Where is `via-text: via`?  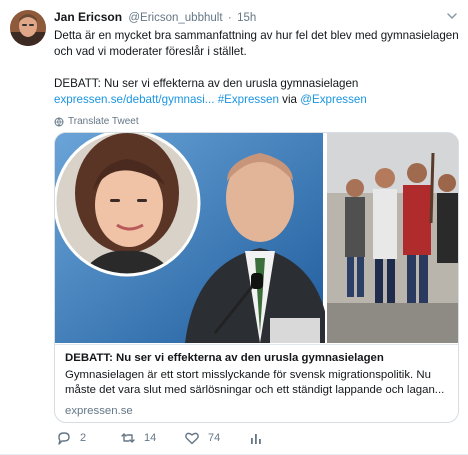 via-text: via is located at coordinates (289, 99).